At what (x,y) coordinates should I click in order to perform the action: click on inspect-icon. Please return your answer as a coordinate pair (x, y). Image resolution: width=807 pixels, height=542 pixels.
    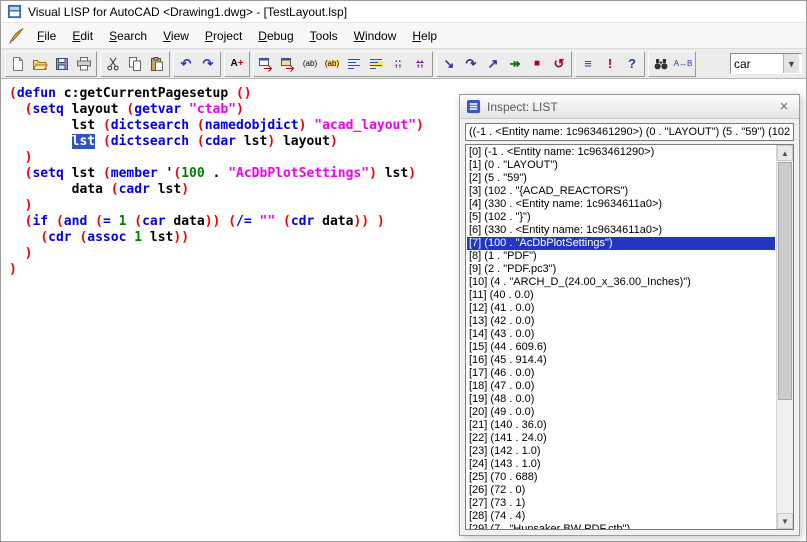
    Looking at the image, I should click on (473, 106).